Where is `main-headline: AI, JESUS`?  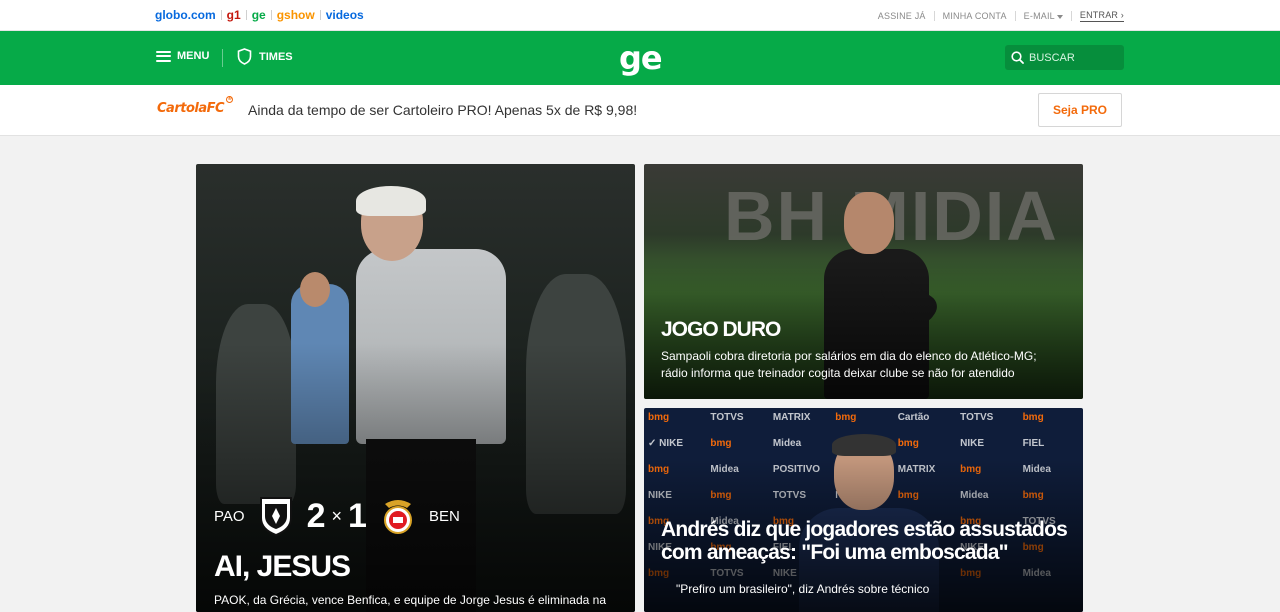
main-headline: AI, JESUS is located at coordinates (282, 566).